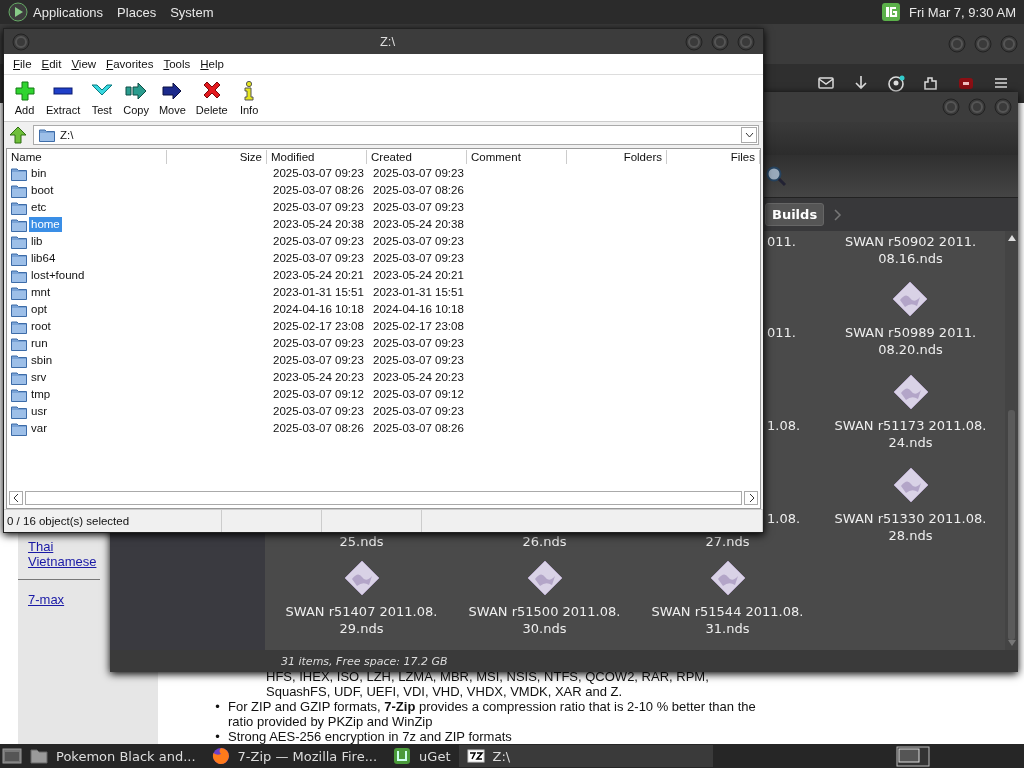 This screenshot has height=768, width=1024. What do you see at coordinates (39, 207) in the screenshot?
I see `file-name: etc` at bounding box center [39, 207].